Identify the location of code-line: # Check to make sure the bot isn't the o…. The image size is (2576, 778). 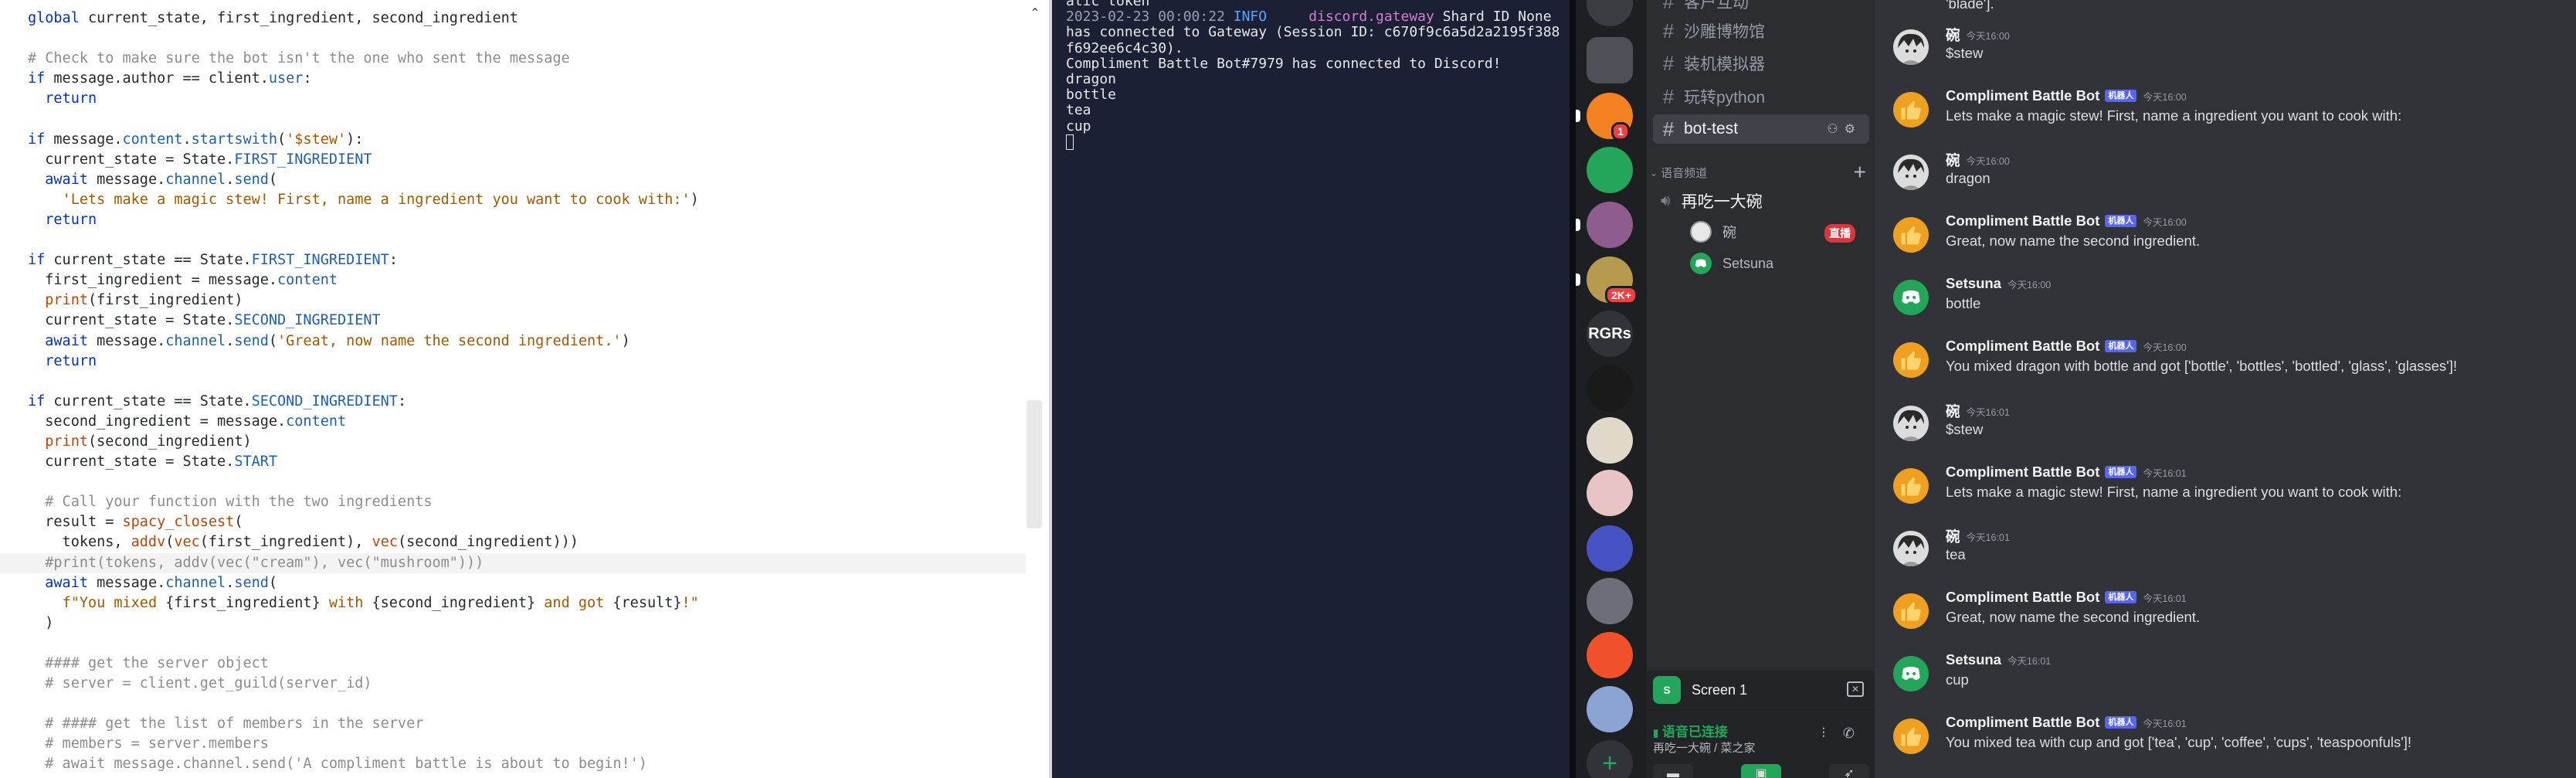
(527, 59).